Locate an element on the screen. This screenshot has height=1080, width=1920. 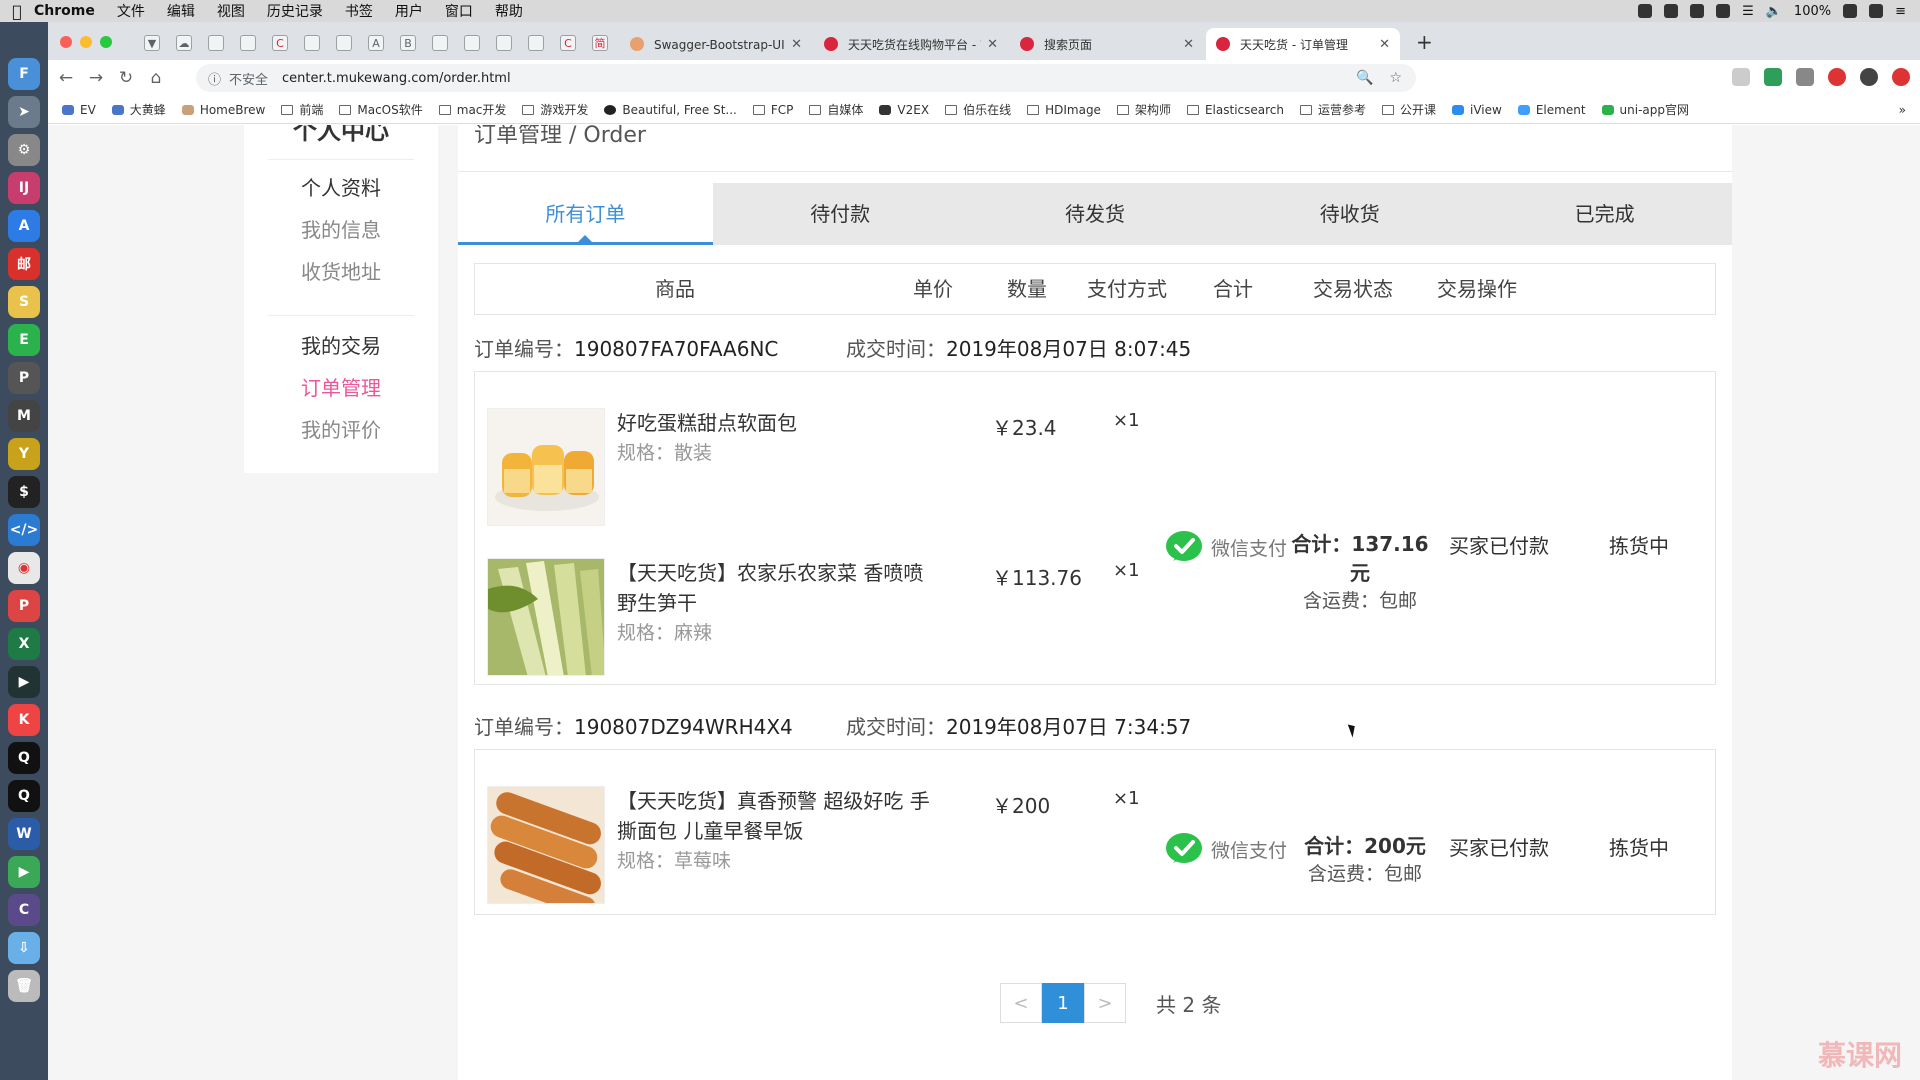
notification-icon is located at coordinates (1671, 11).